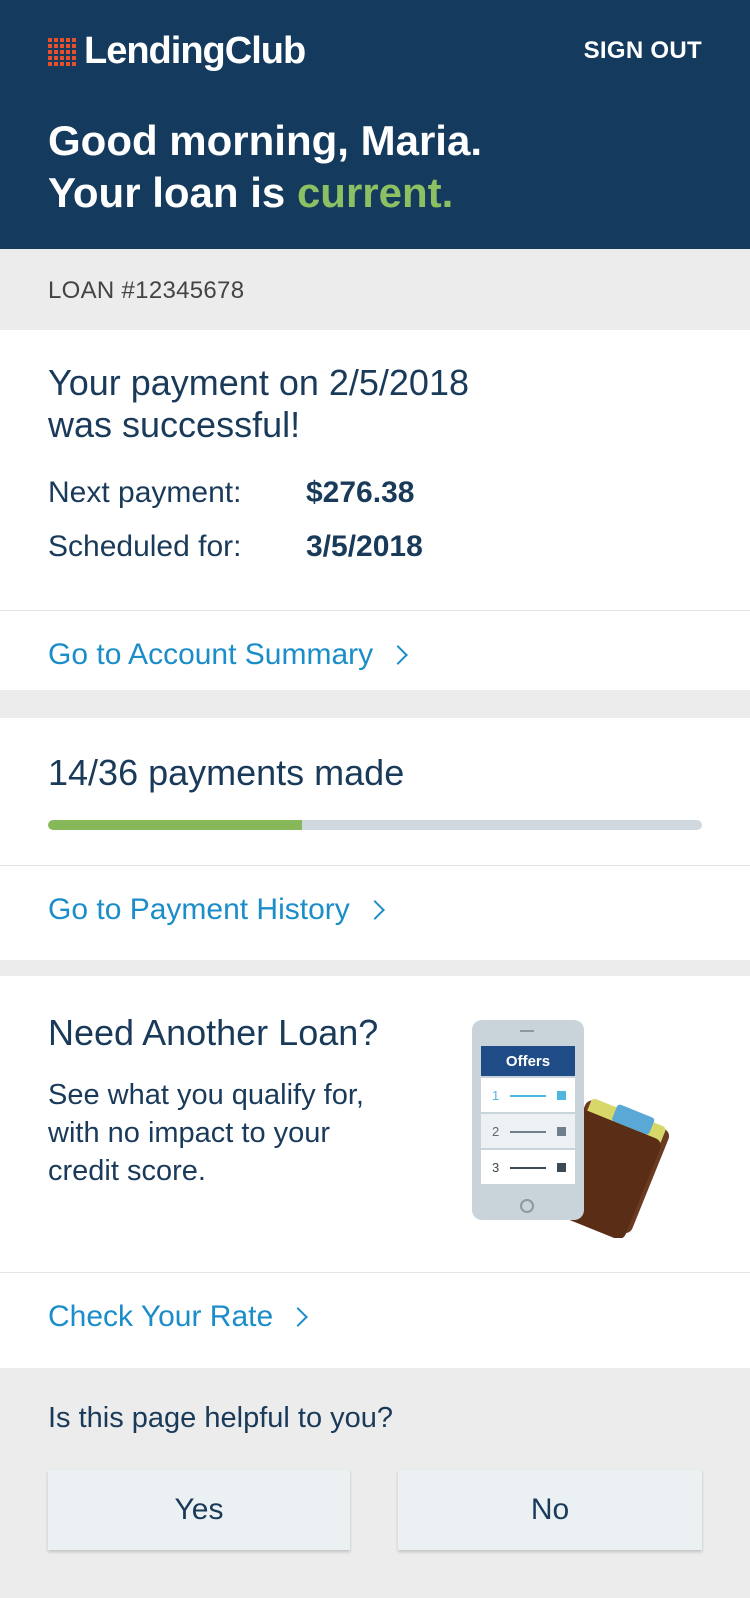  Describe the element at coordinates (258, 382) in the screenshot. I see `payment-message-line1: Your payment on 2/5/2018` at that location.